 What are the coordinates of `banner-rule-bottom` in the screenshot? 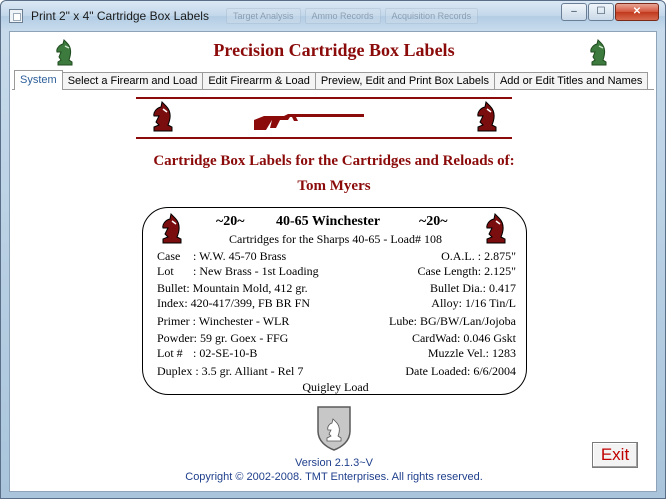 It's located at (324, 138).